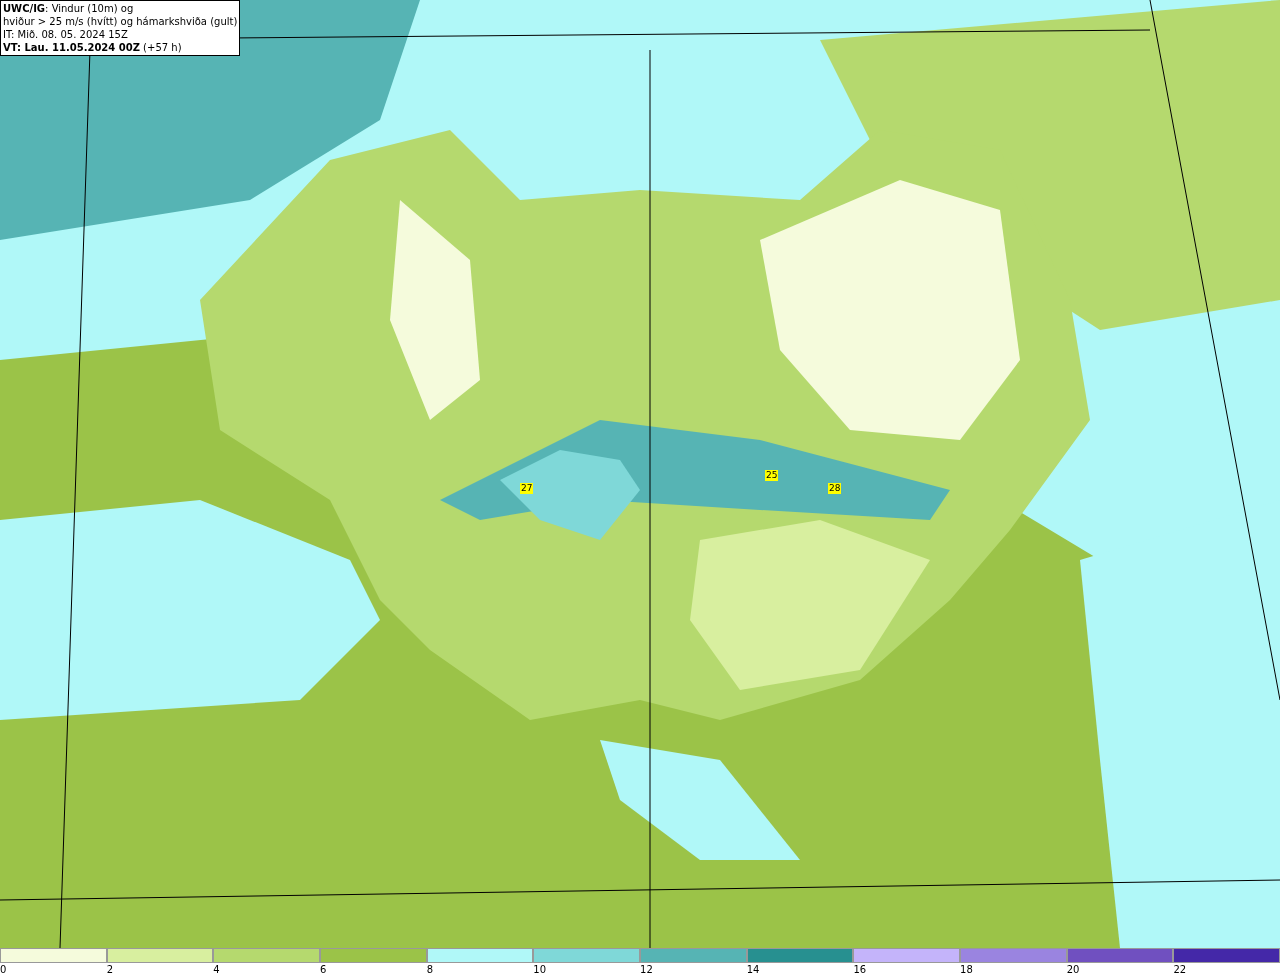  I want to click on scale-label: 4, so click(216, 970).